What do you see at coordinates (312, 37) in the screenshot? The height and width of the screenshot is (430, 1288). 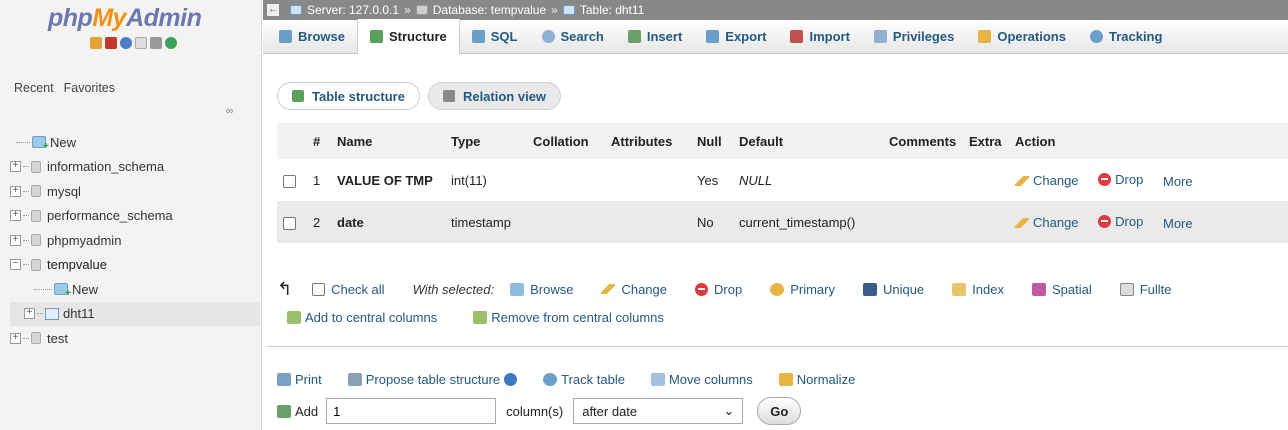 I see `tab-browse: Browse` at bounding box center [312, 37].